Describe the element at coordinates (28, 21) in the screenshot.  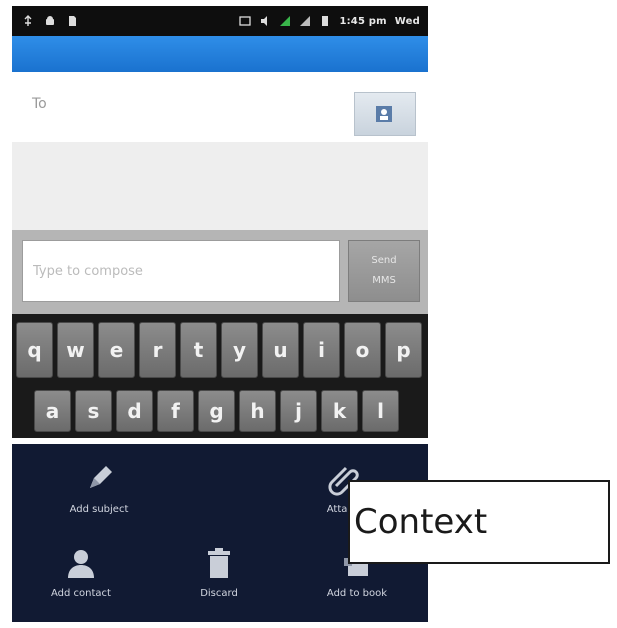
I see `usb-icon` at that location.